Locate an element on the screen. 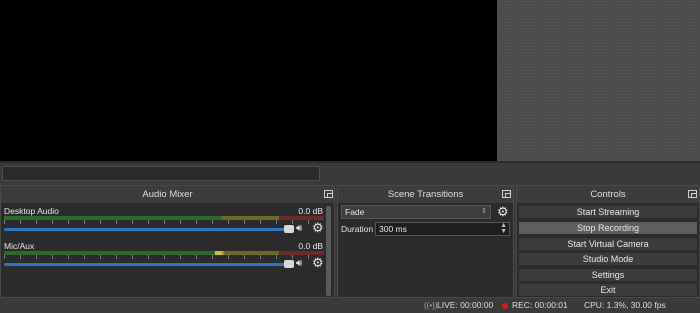 The width and height of the screenshot is (700, 313). duration-input: 300 ms ▲ ▼ is located at coordinates (442, 229).